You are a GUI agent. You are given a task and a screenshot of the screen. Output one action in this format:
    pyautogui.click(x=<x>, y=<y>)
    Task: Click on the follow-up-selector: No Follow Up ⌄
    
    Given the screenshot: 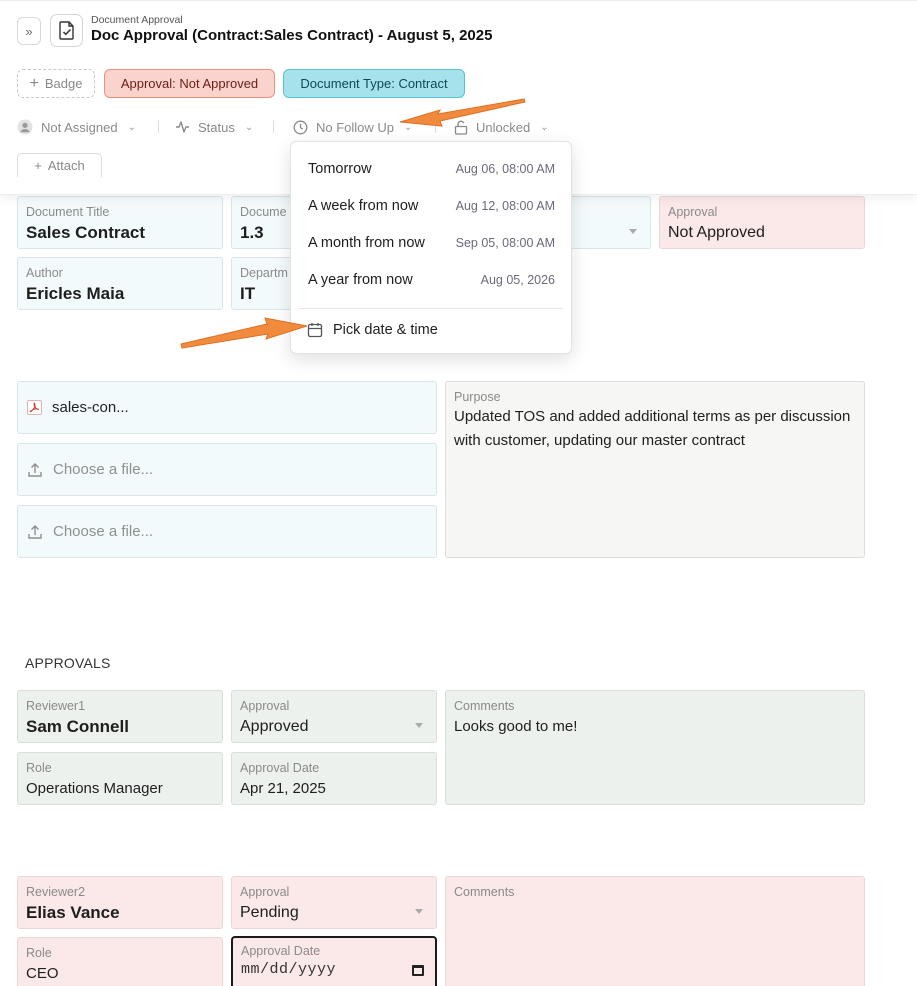 What is the action you would take?
    pyautogui.click(x=352, y=127)
    